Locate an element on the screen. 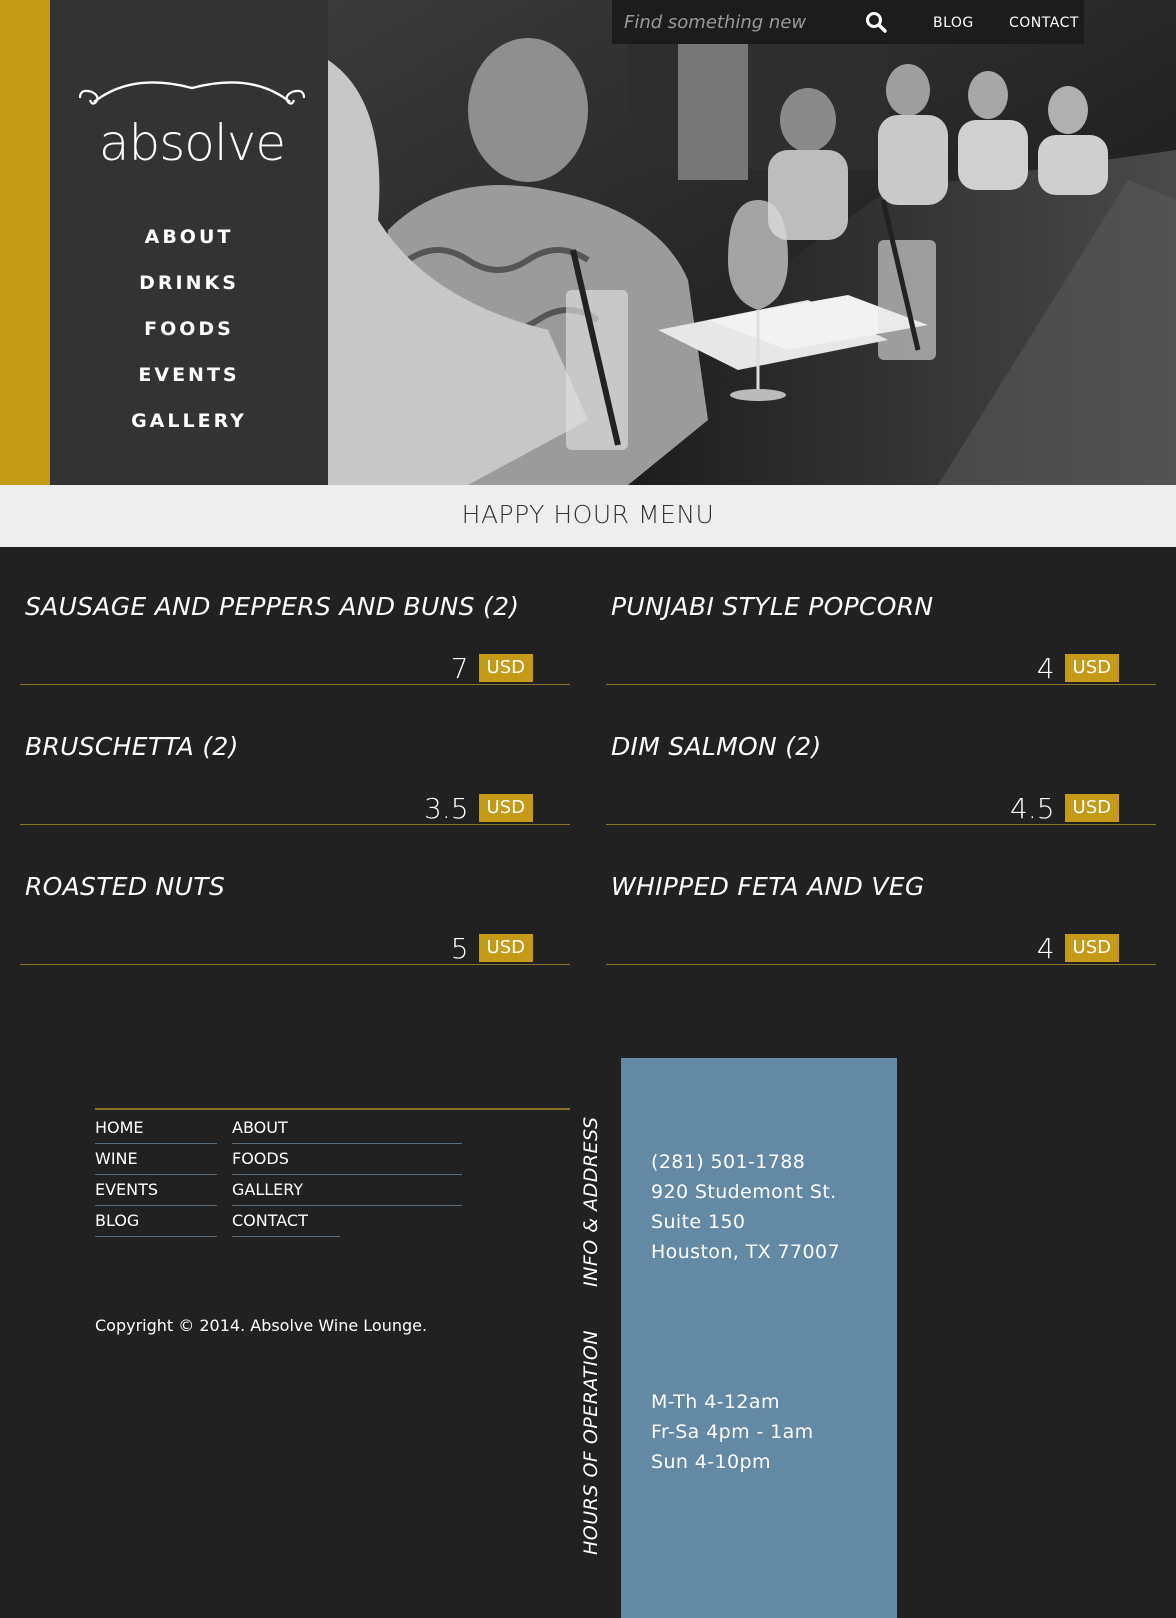 The image size is (1176, 1618). logo-text: absolve is located at coordinates (192, 143).